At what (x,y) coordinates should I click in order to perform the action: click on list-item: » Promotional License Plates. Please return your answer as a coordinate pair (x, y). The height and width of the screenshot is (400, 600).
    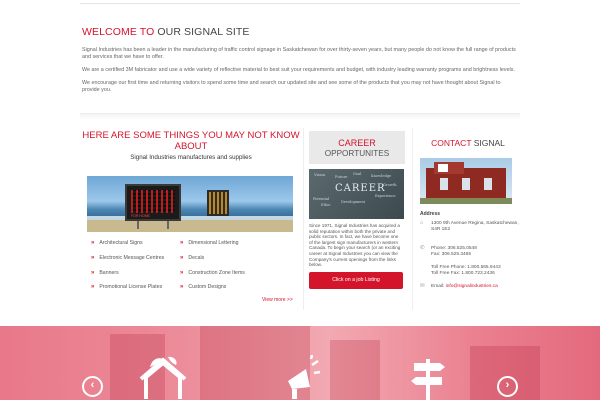
    Looking at the image, I should click on (126, 287).